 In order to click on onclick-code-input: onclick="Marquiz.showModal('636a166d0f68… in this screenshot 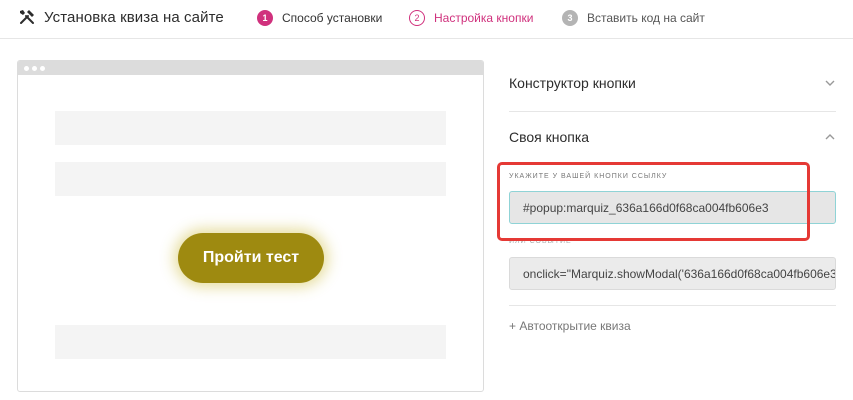, I will do `click(672, 273)`.